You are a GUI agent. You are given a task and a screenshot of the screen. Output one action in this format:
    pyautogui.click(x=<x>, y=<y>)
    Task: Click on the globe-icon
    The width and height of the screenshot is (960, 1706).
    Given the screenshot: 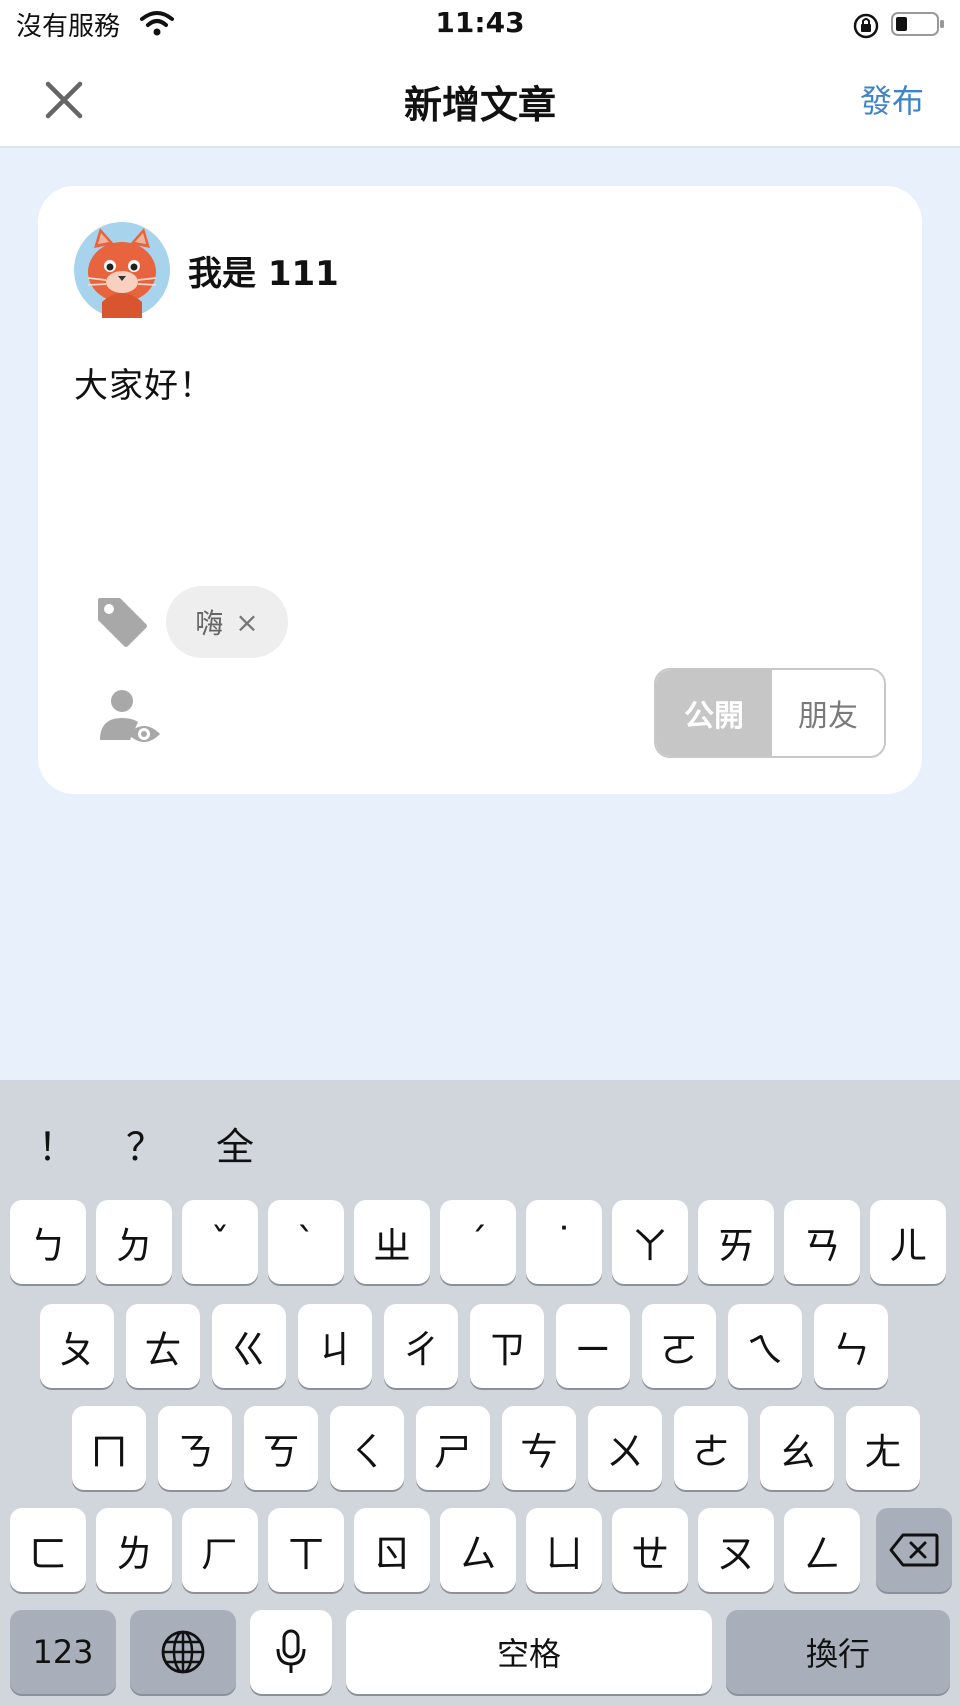 What is the action you would take?
    pyautogui.click(x=183, y=1652)
    